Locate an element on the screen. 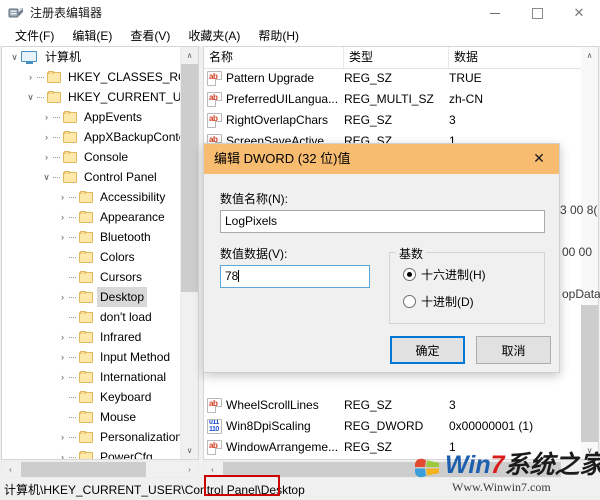  radio-decimal: 十进制(D) is located at coordinates (438, 301).